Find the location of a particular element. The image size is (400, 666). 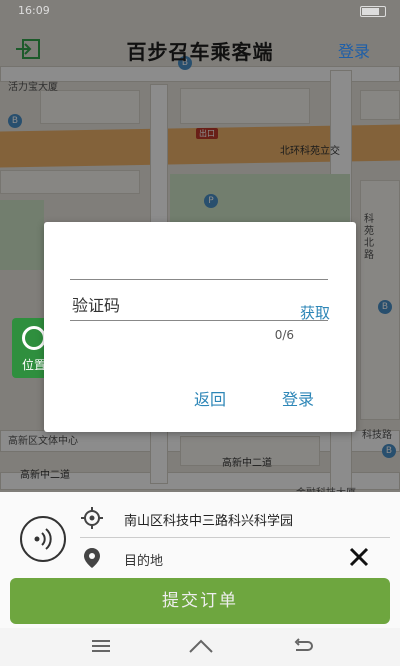

origin-row: 南山区科技中三路科兴科学园 is located at coordinates (235, 518).